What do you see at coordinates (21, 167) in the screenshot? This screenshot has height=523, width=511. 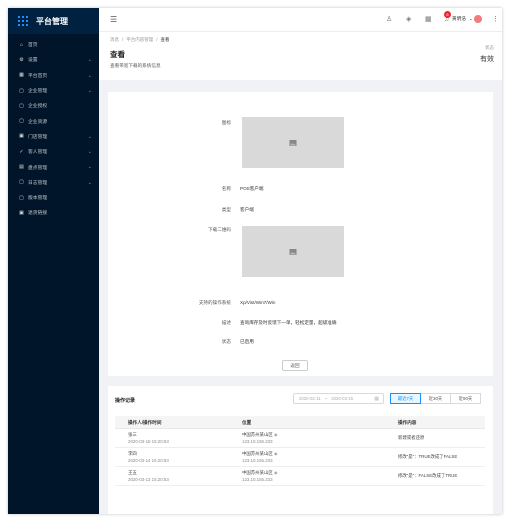 I see `calendar-icon: ▤` at bounding box center [21, 167].